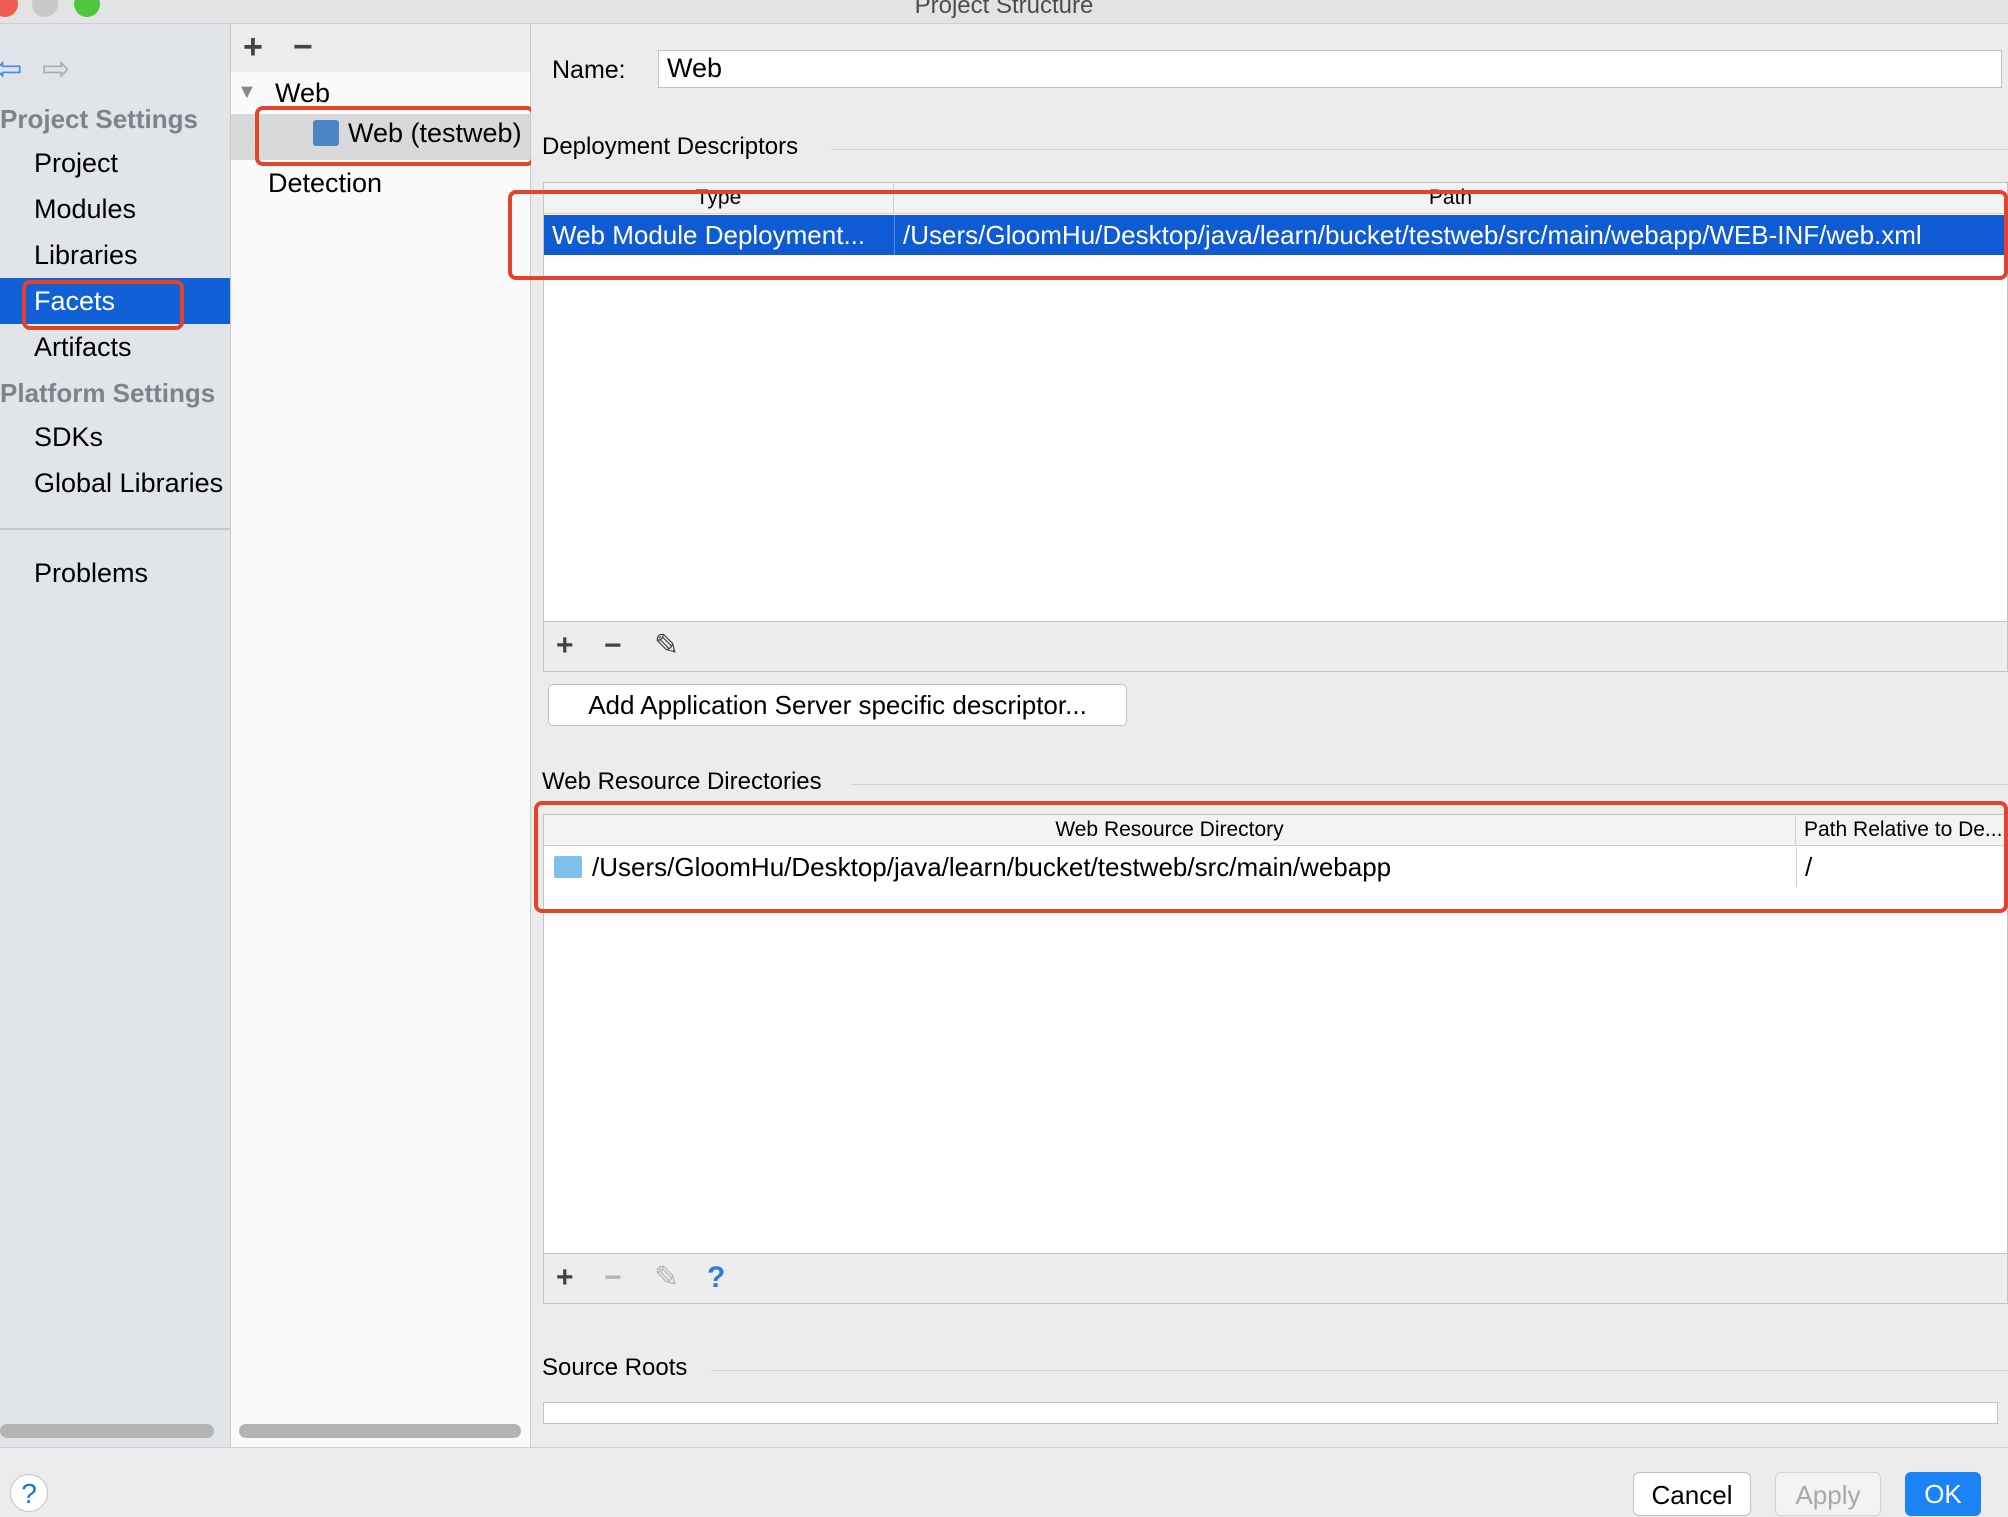  What do you see at coordinates (1004, 1481) in the screenshot?
I see `dialog-footer: ? Cancel Apply OK` at bounding box center [1004, 1481].